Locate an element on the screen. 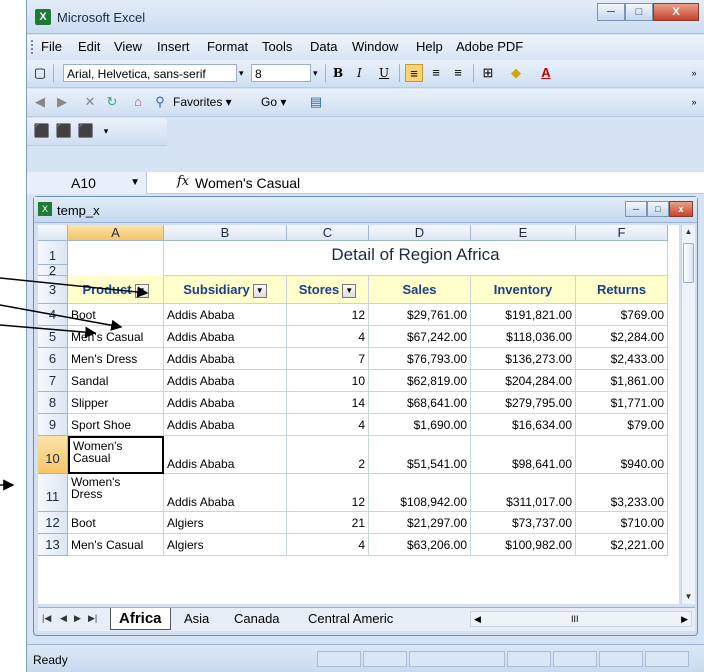 The height and width of the screenshot is (672, 704). row-header: 3 is located at coordinates (53, 290).